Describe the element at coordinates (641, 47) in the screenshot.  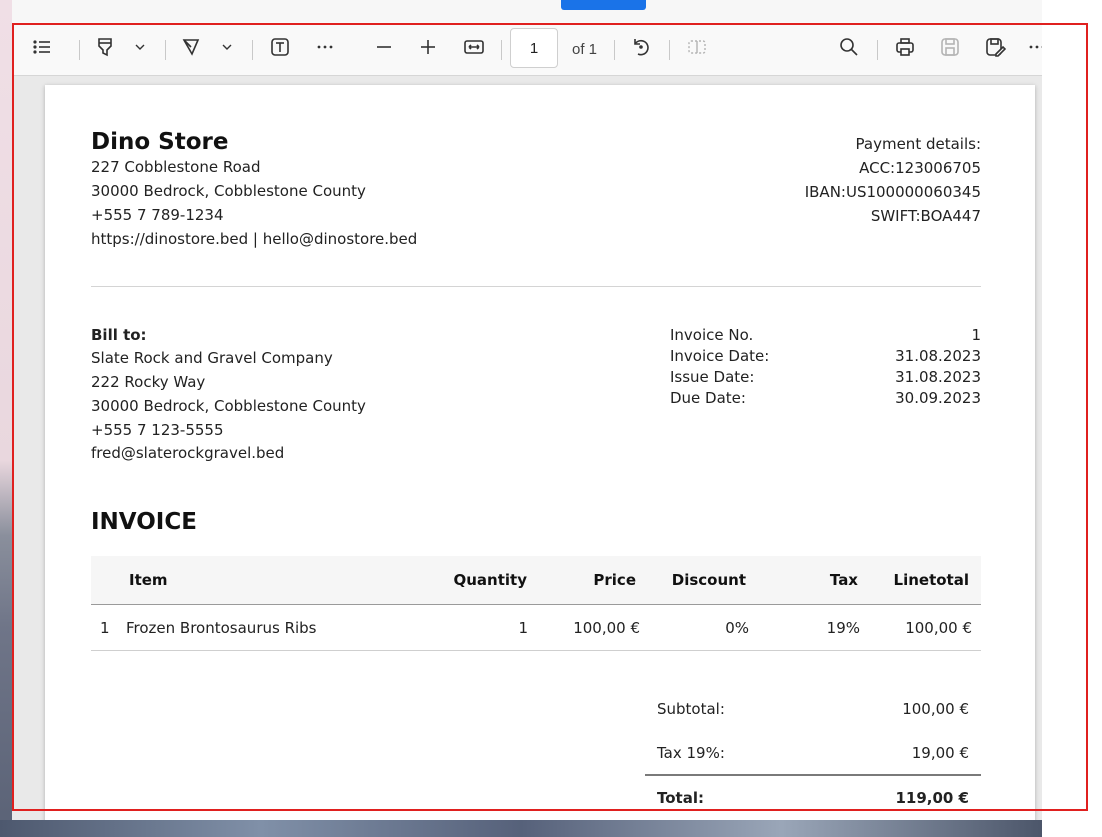
I see `rotate-icon` at that location.